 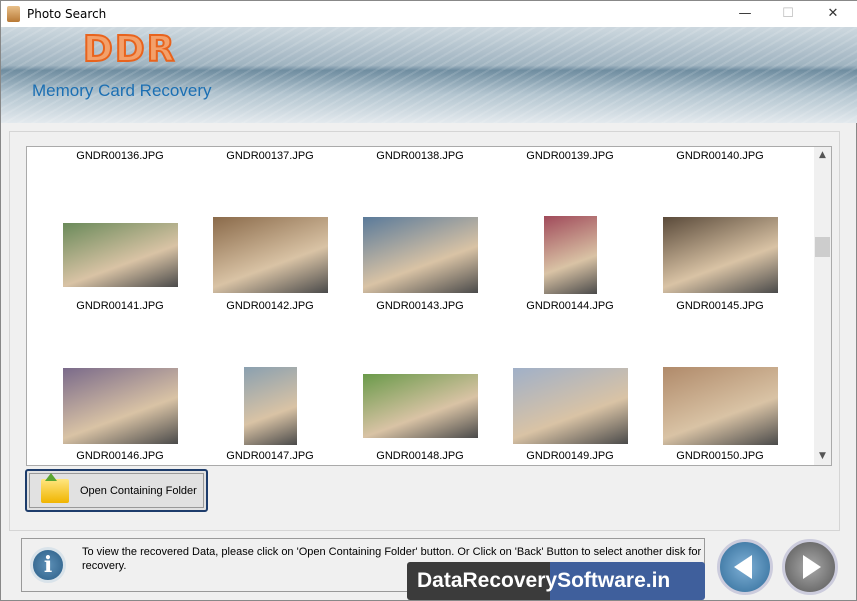 I want to click on file-name: GNDR00142.JPG, so click(x=270, y=306).